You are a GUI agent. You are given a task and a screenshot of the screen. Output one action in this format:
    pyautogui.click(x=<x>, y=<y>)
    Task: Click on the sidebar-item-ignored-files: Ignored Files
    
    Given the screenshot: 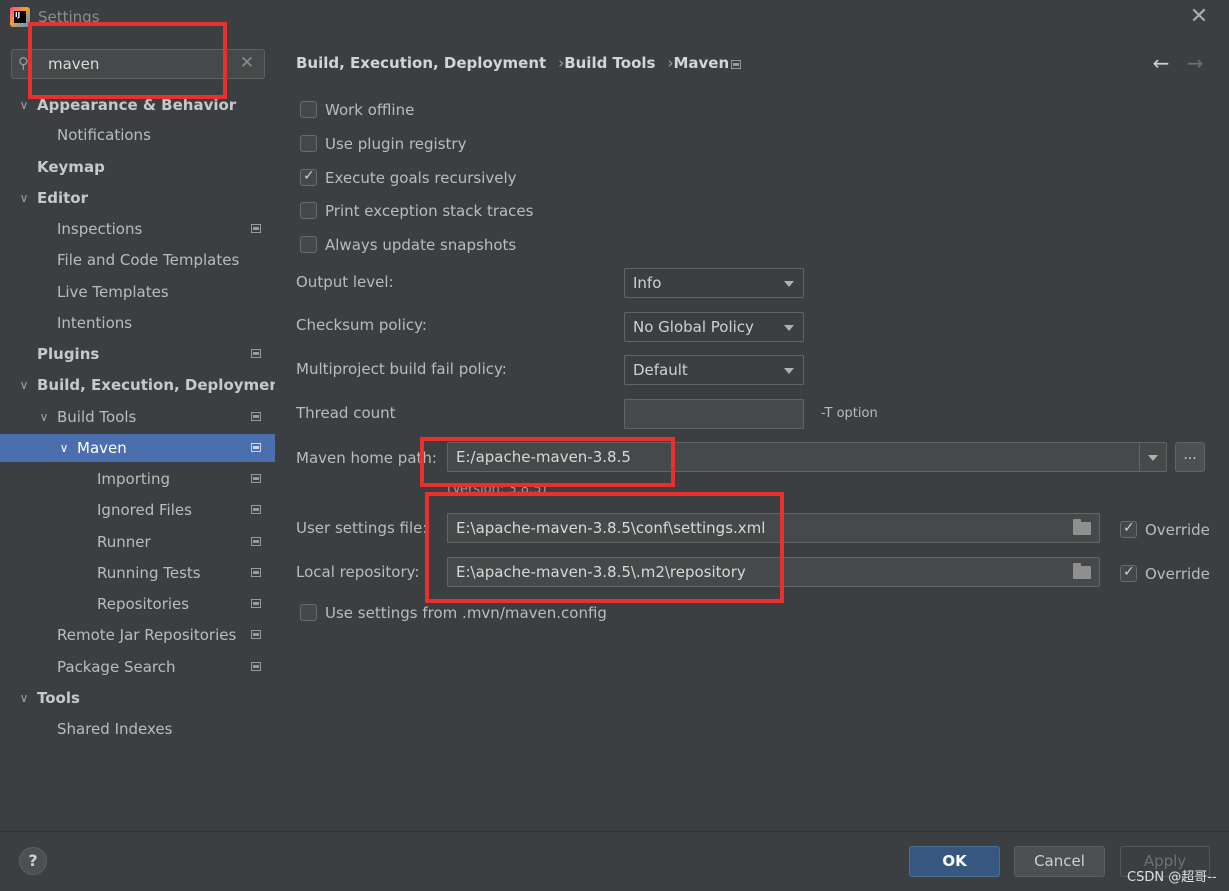 What is the action you would take?
    pyautogui.click(x=137, y=510)
    